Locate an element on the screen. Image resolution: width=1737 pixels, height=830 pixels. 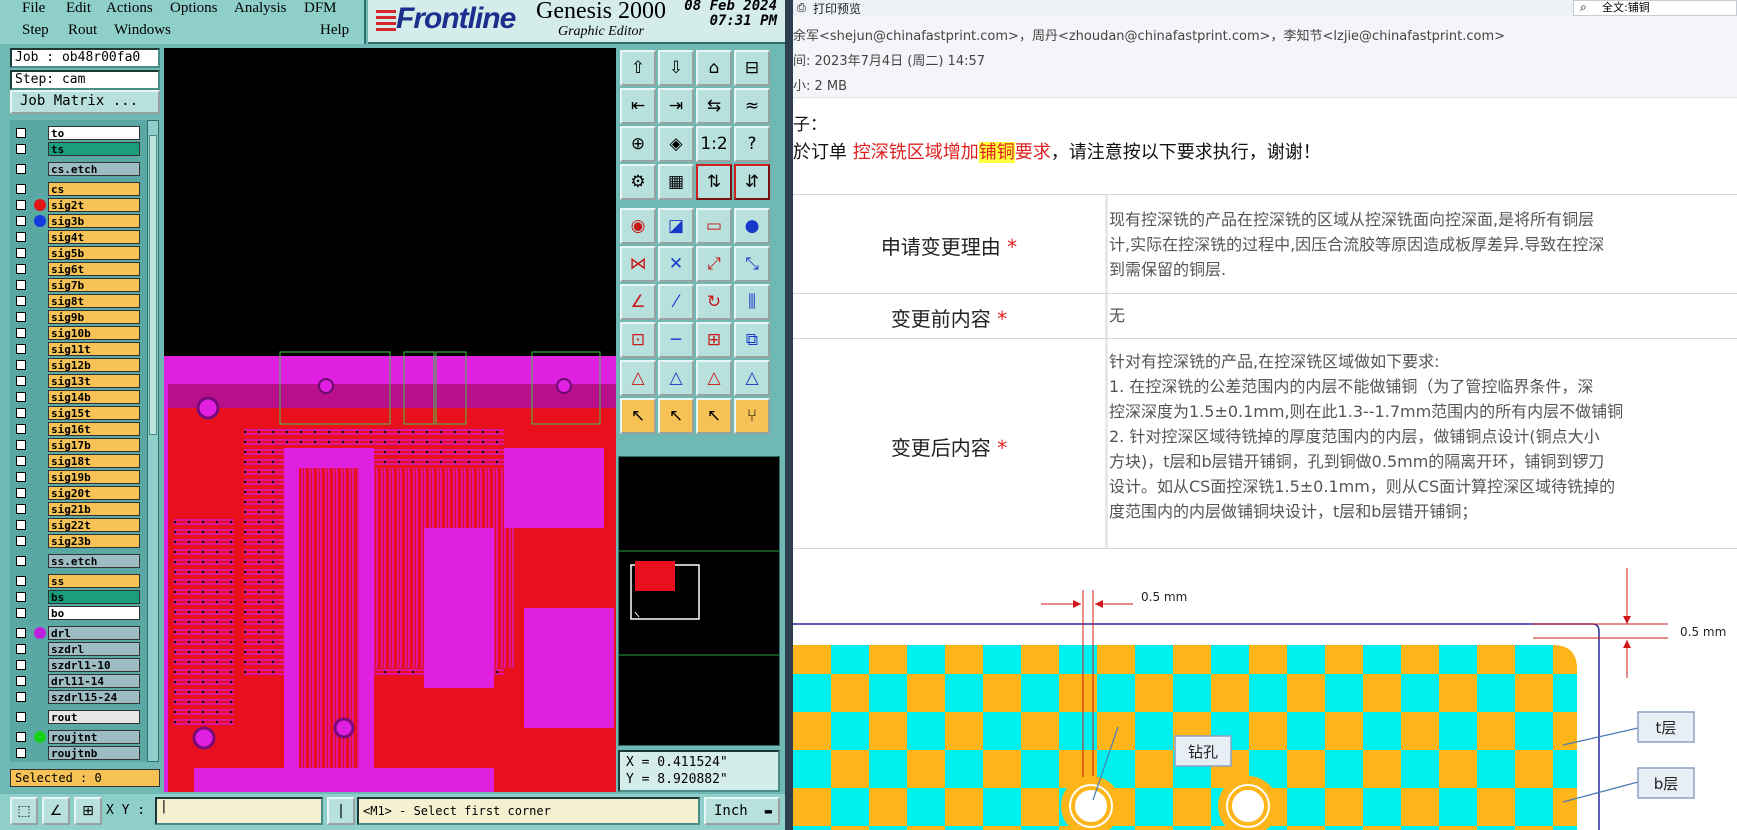
select-button: ↖ is located at coordinates (638, 416).